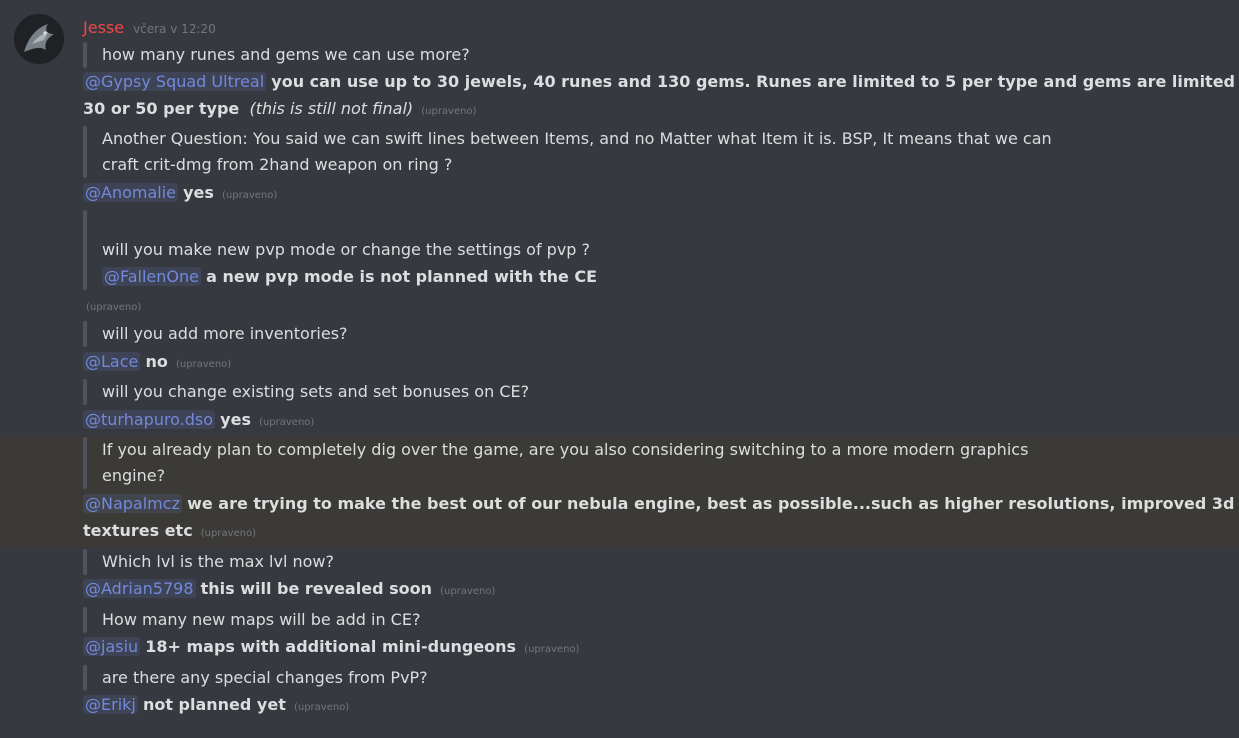 The image size is (1239, 738). Describe the element at coordinates (316, 588) in the screenshot. I see `answer-text: this will be revealed soon` at that location.